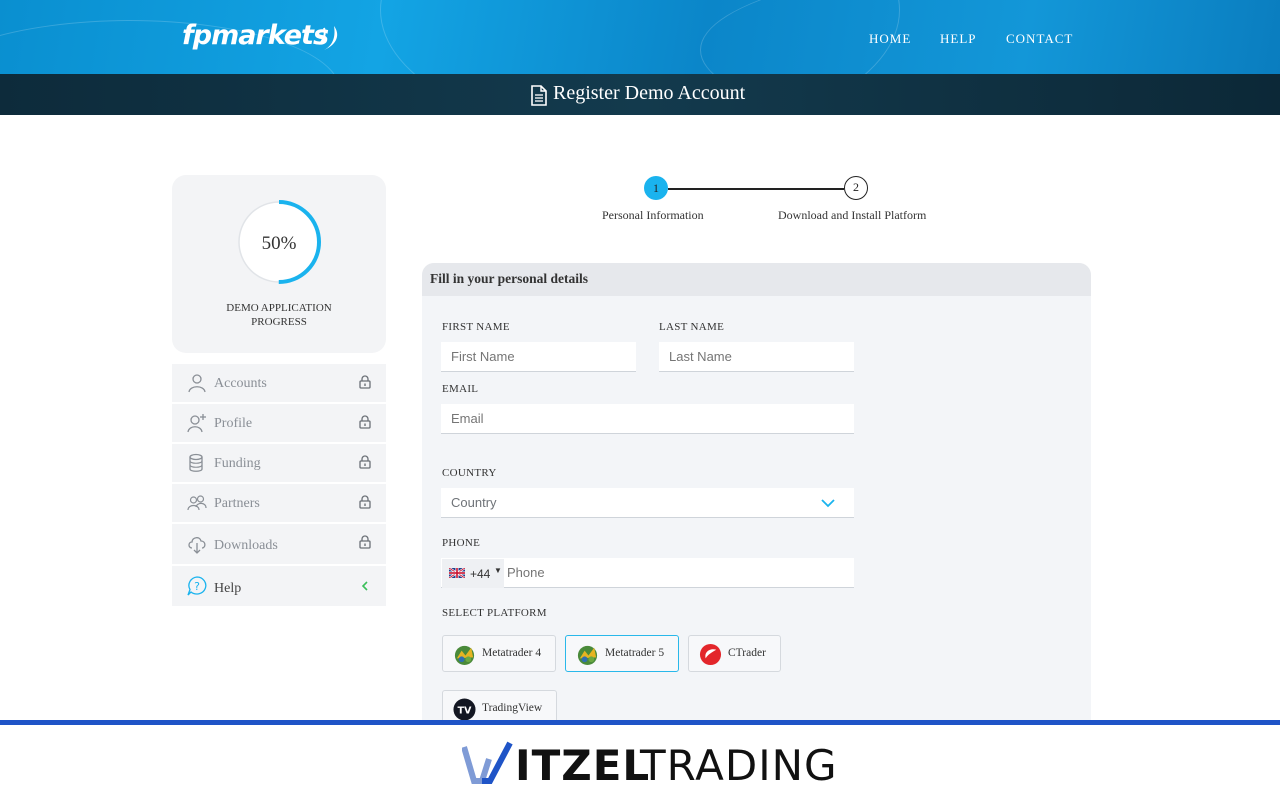  What do you see at coordinates (494, 613) in the screenshot?
I see `platform-label: SELECT PLATFORM` at bounding box center [494, 613].